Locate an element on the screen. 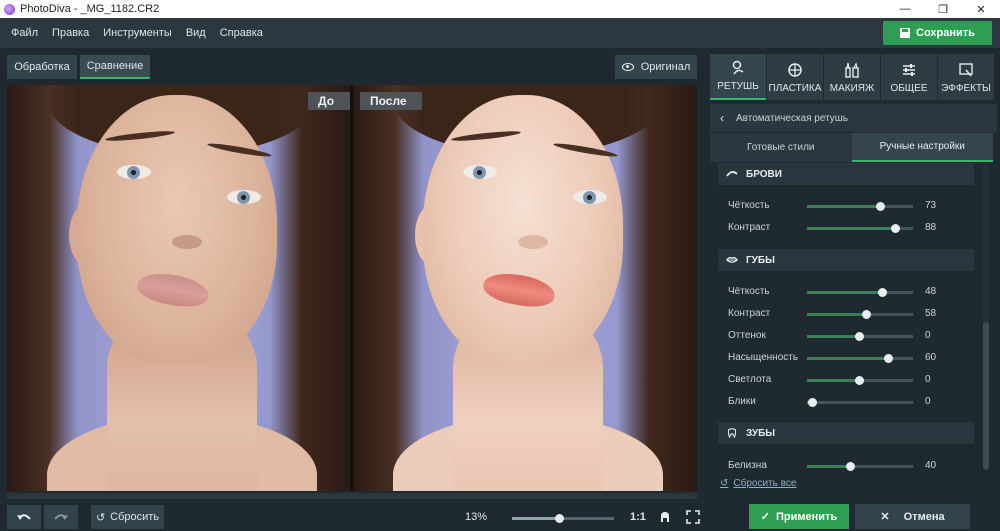  redo-button is located at coordinates (61, 517).